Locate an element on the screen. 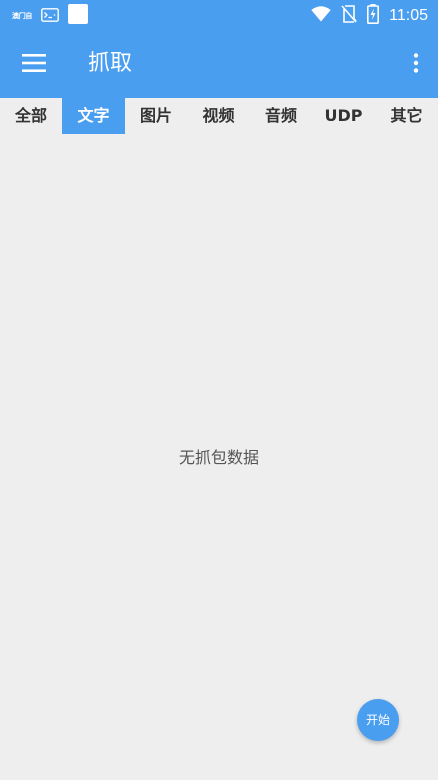  wifi-icon is located at coordinates (321, 16).